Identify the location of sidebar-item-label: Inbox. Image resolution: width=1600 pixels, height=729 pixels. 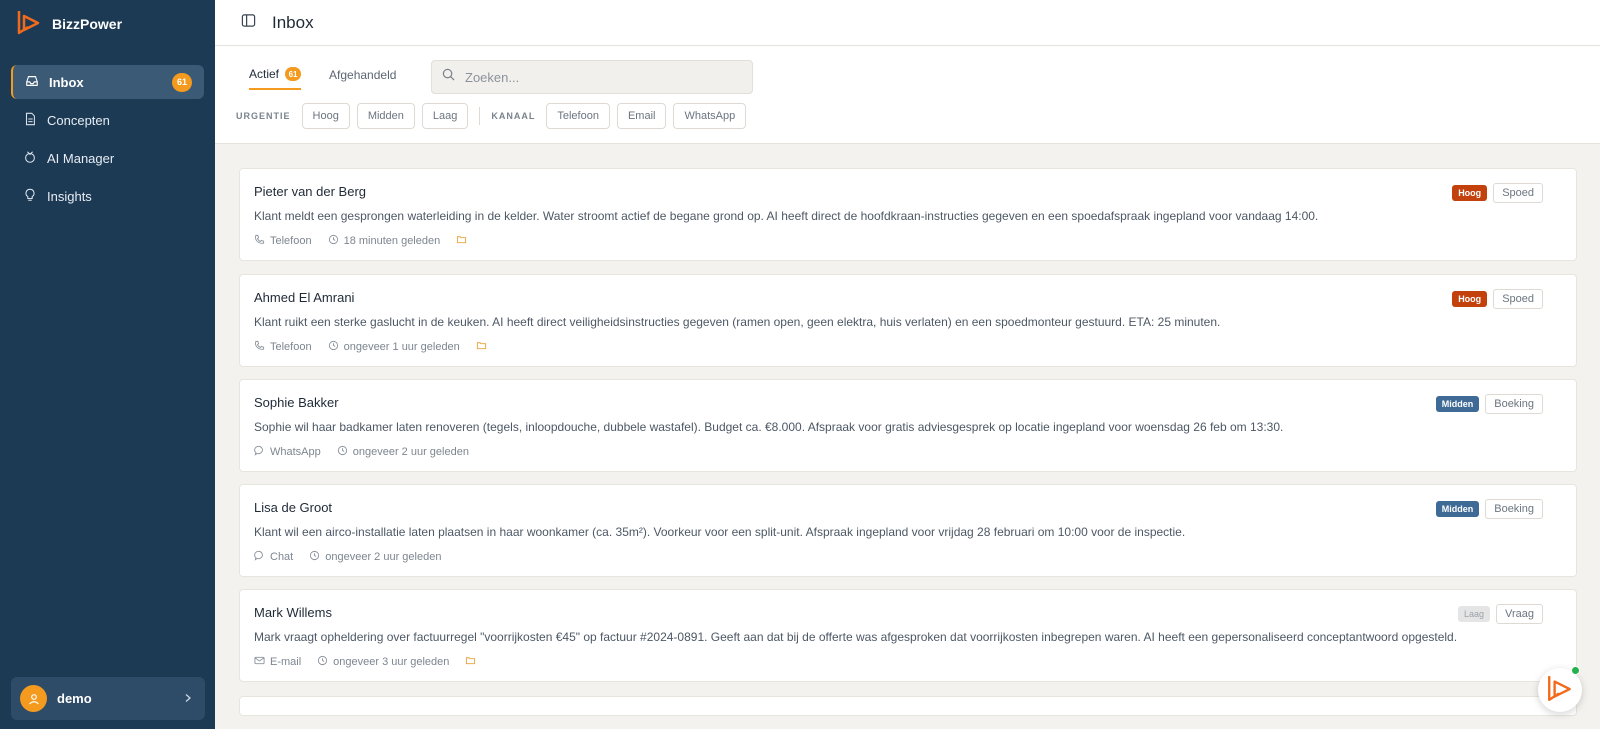
(66, 82).